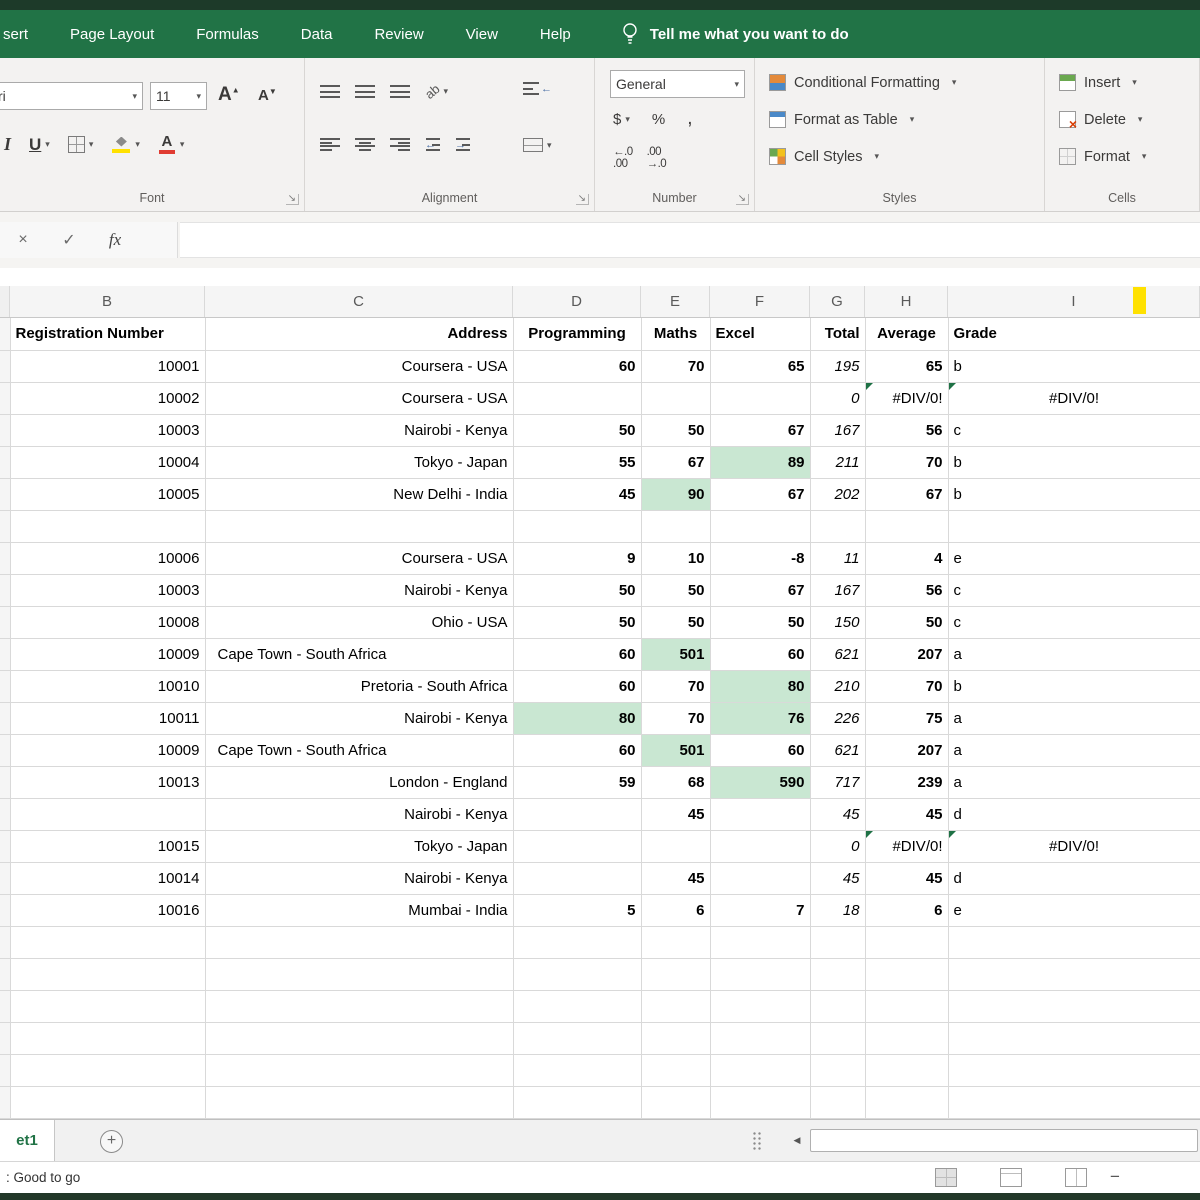 This screenshot has width=1200, height=1200. Describe the element at coordinates (577, 910) in the screenshot. I see `cell-d: 5` at that location.